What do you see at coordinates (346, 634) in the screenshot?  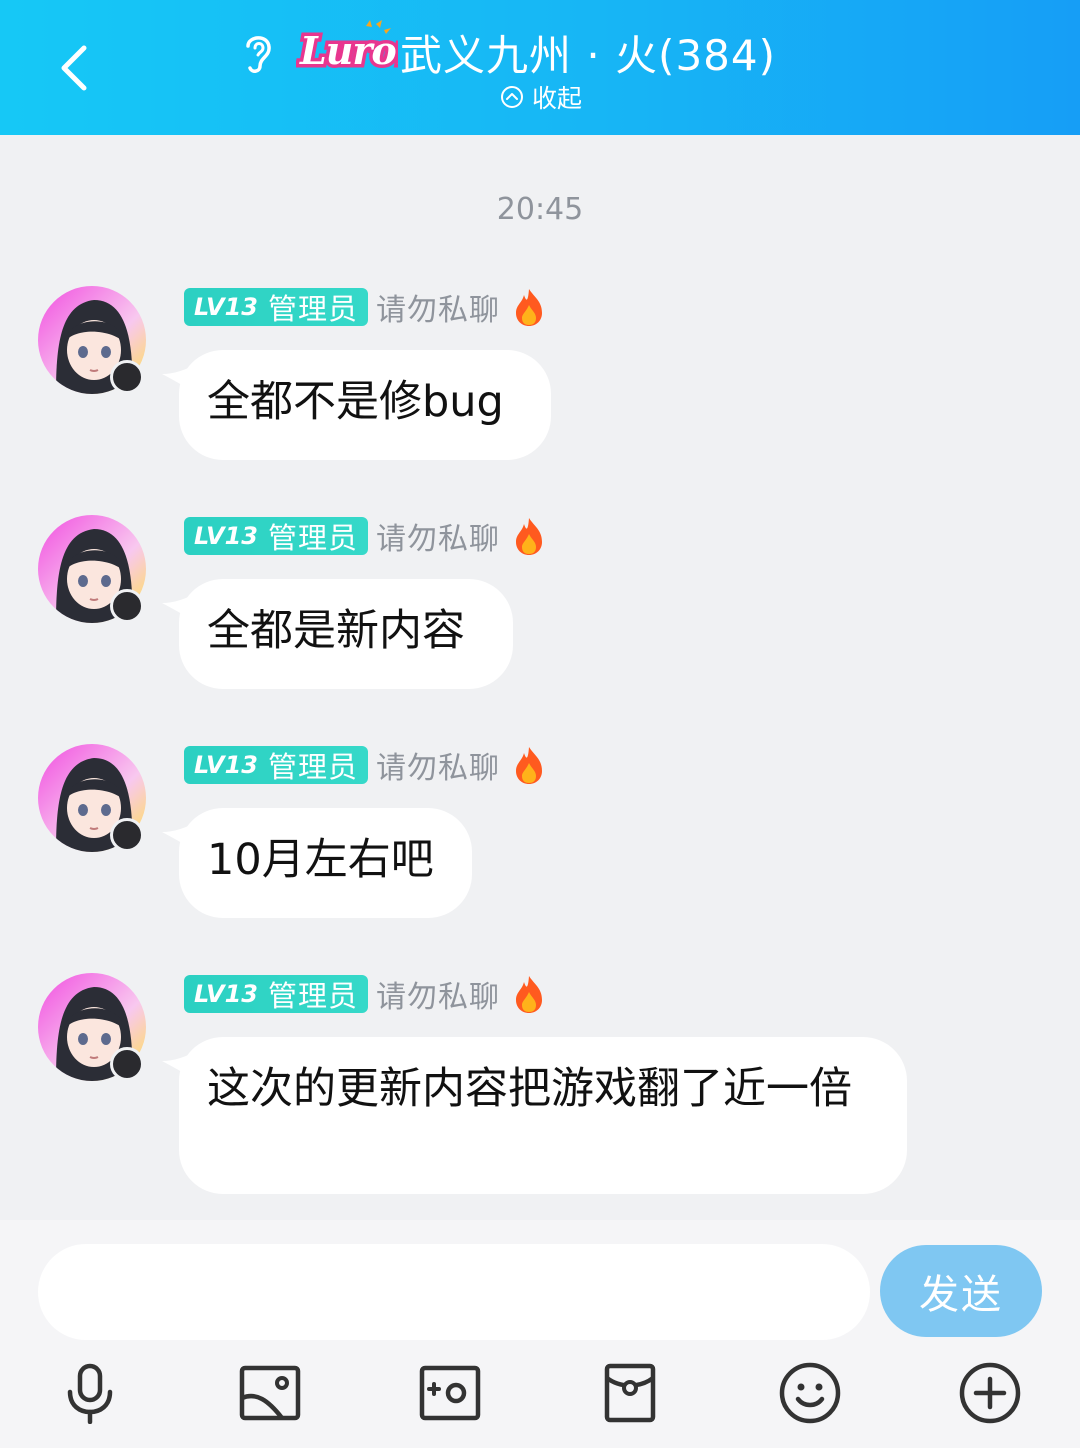 I see `message-bubble: 全都是新内容` at bounding box center [346, 634].